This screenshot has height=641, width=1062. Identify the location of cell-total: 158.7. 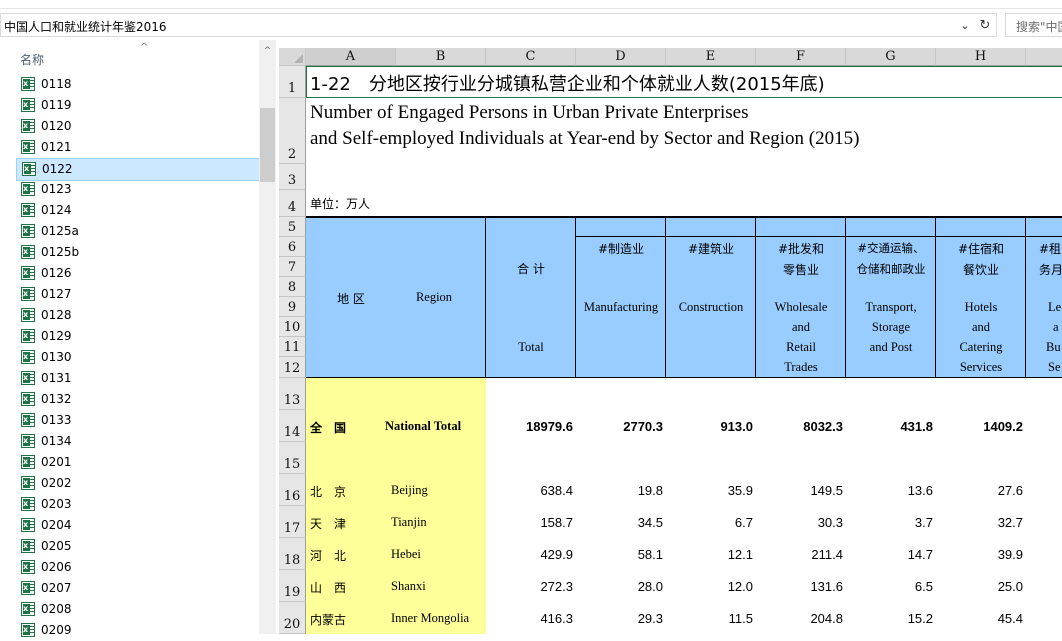
(529, 522).